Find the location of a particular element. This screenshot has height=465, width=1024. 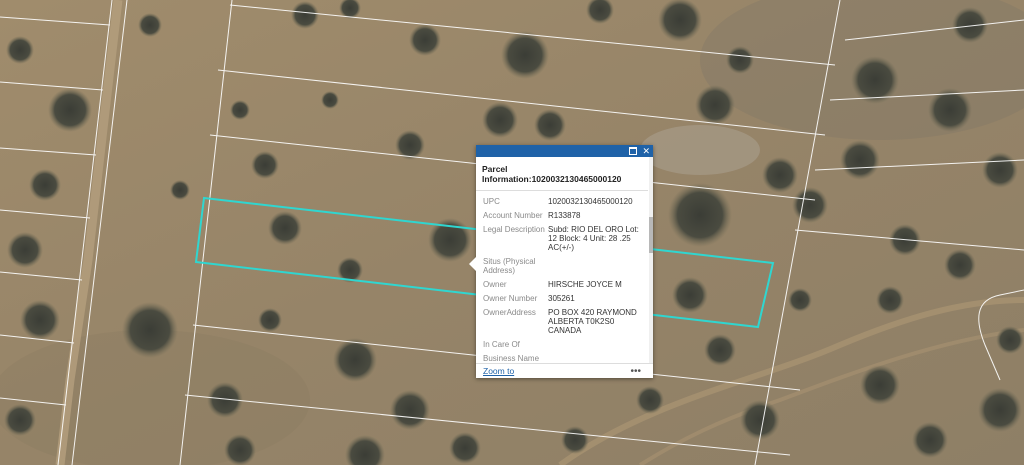

zoom-to-link: Zoom to is located at coordinates (498, 371).